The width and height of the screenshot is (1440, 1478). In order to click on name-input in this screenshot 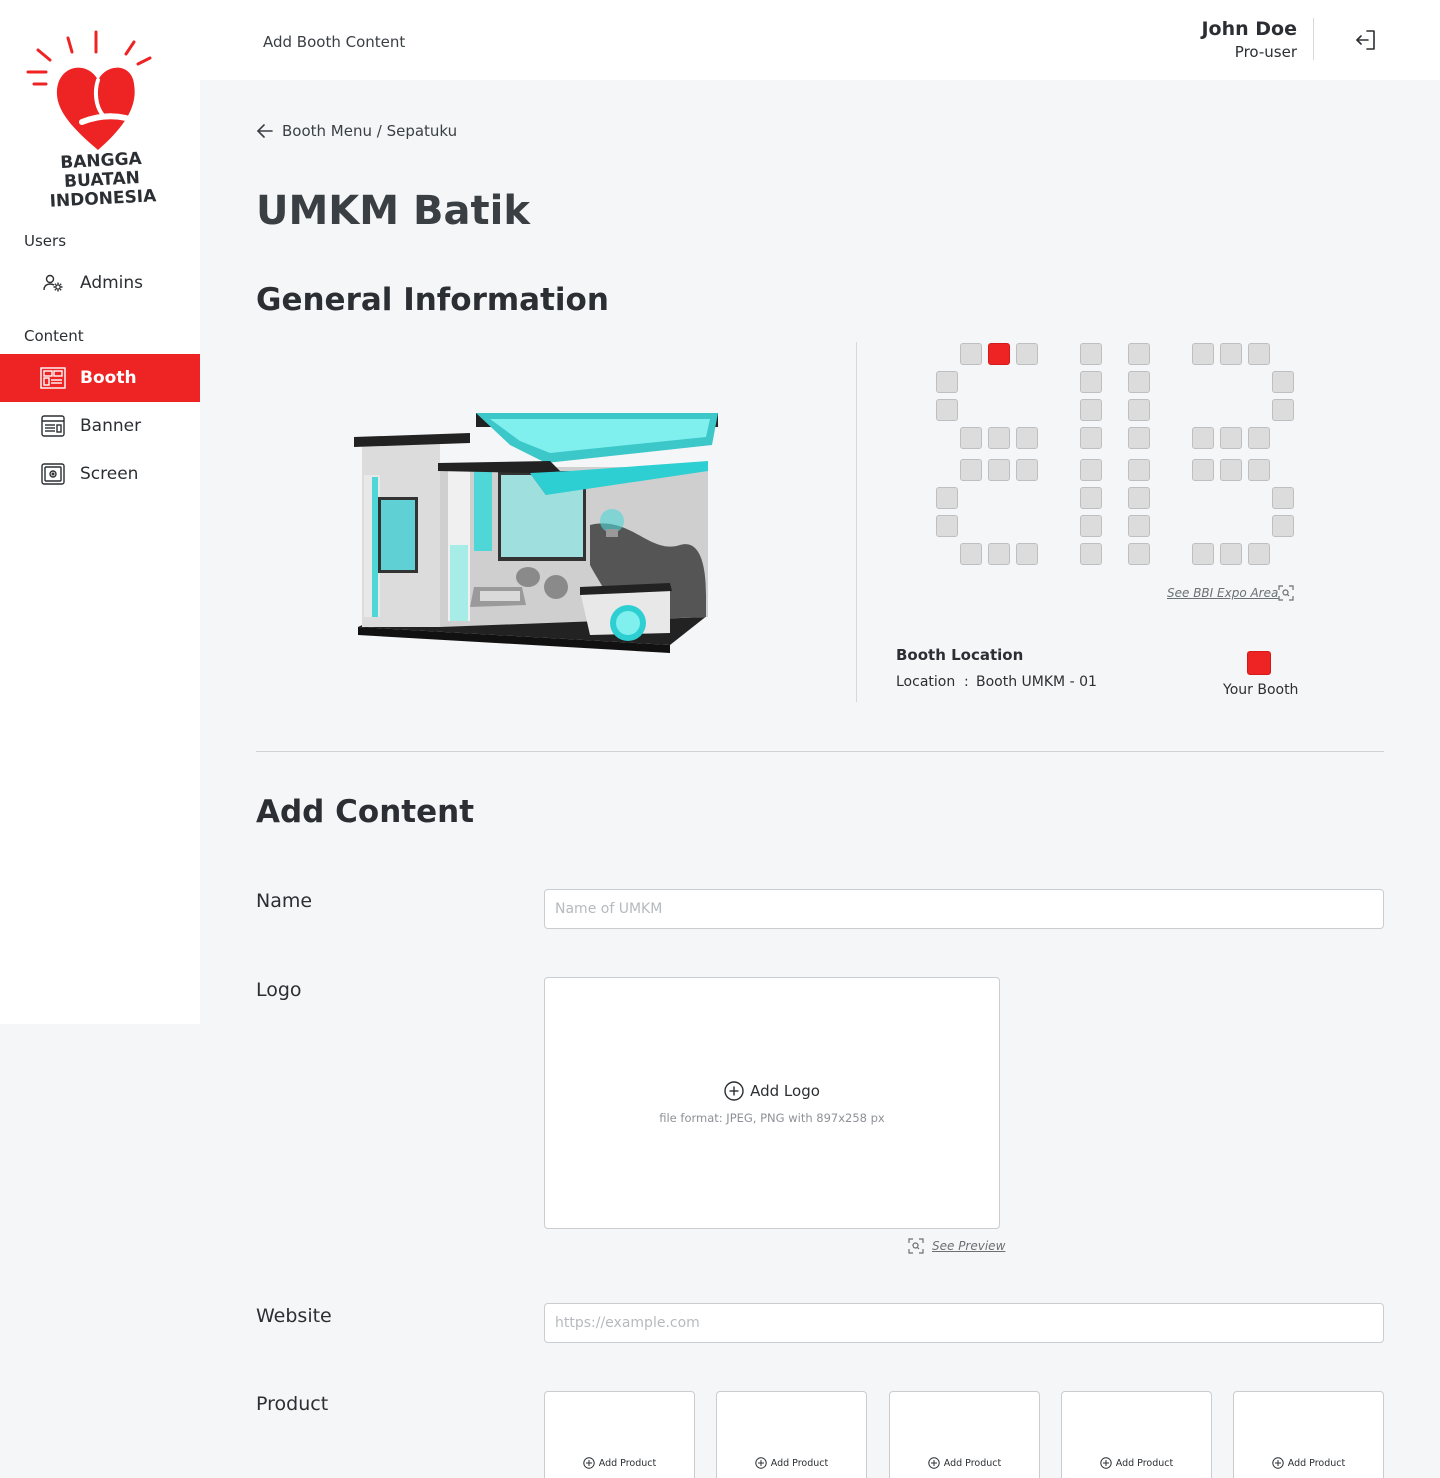, I will do `click(964, 909)`.